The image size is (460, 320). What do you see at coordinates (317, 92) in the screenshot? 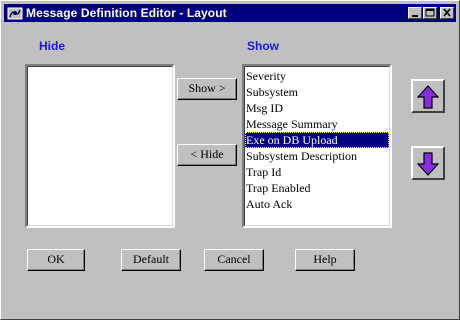
I see `list-item: Subsystem` at bounding box center [317, 92].